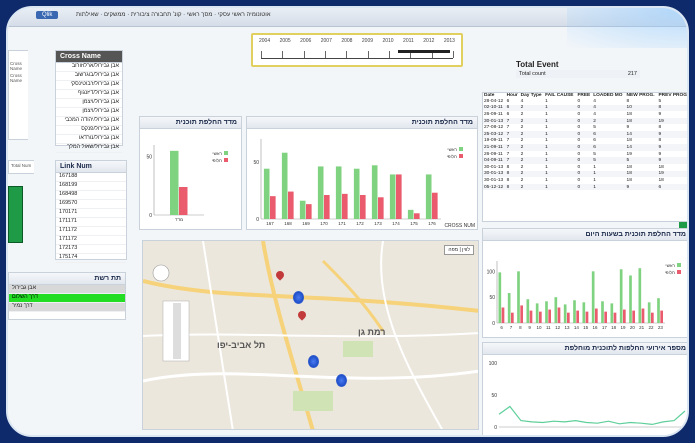 This screenshot has width=695, height=443. I want to click on timeline-tick, so click(283, 54).